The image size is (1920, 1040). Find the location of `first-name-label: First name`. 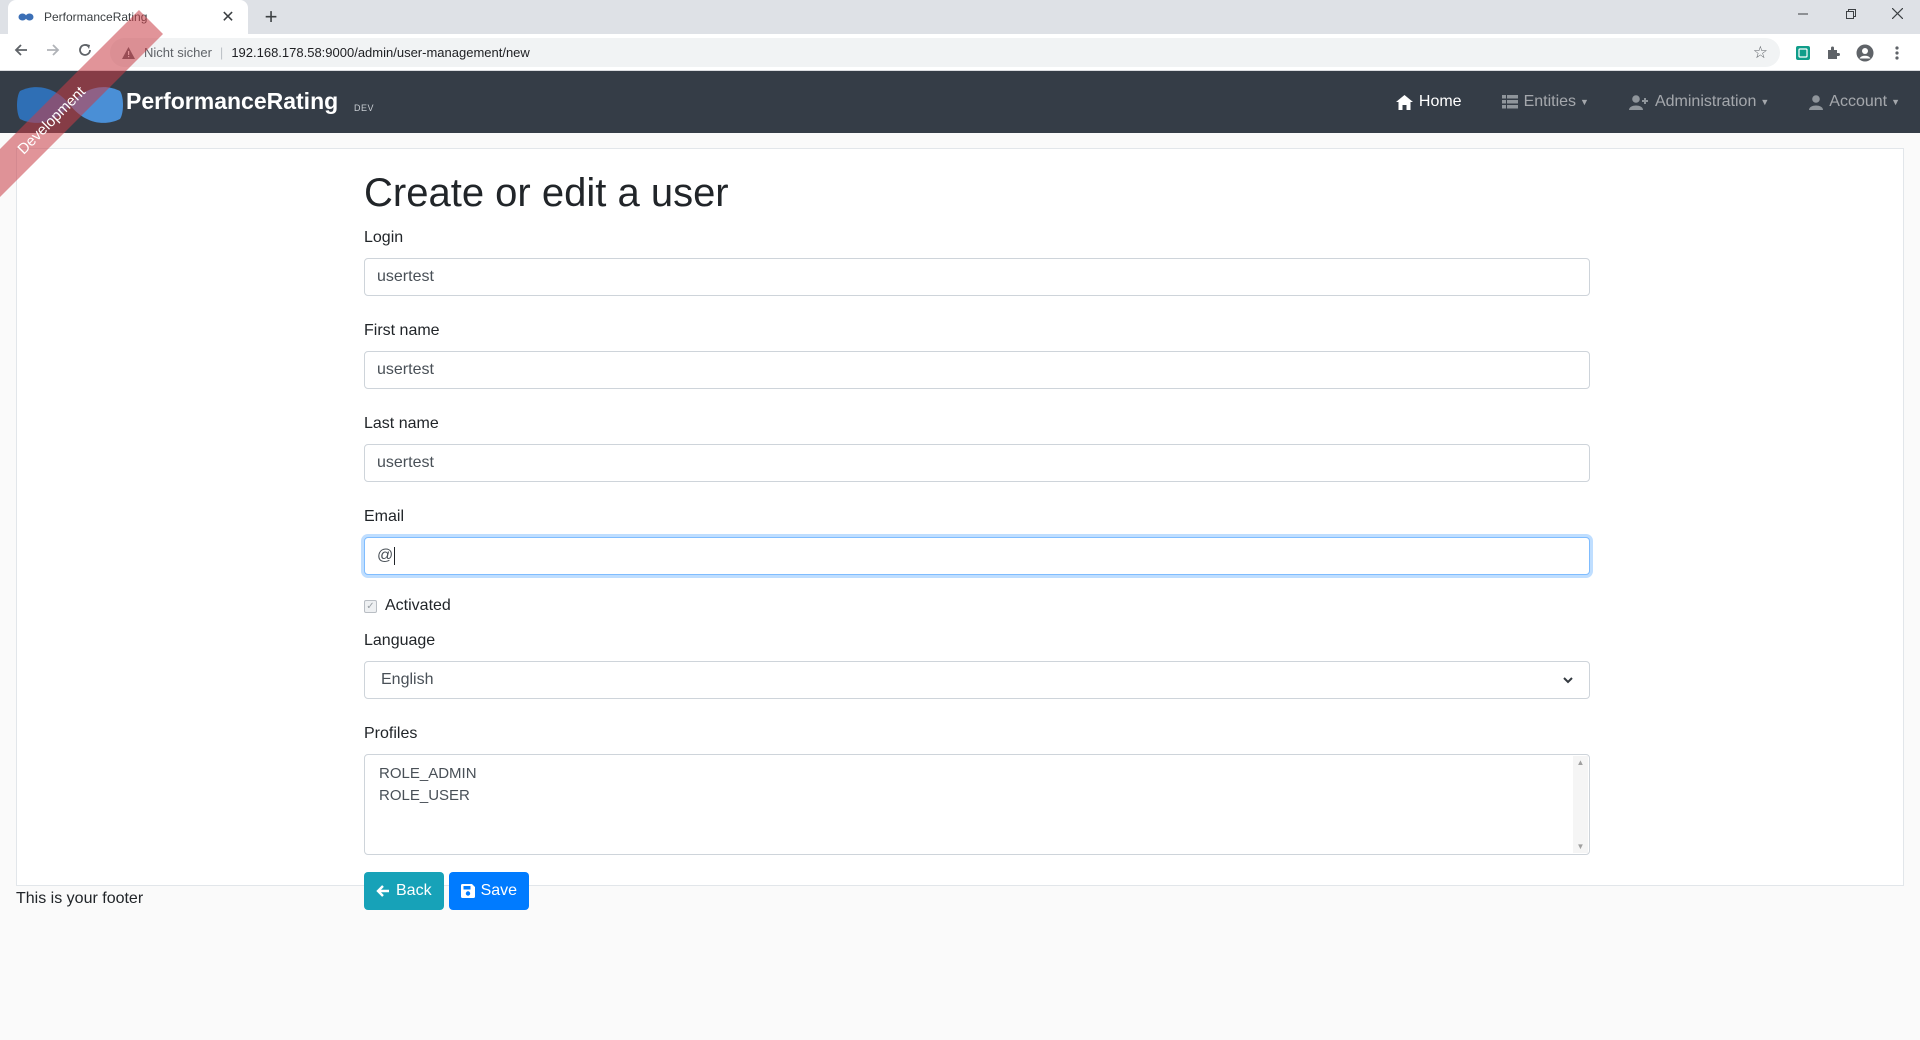

first-name-label: First name is located at coordinates (402, 330).